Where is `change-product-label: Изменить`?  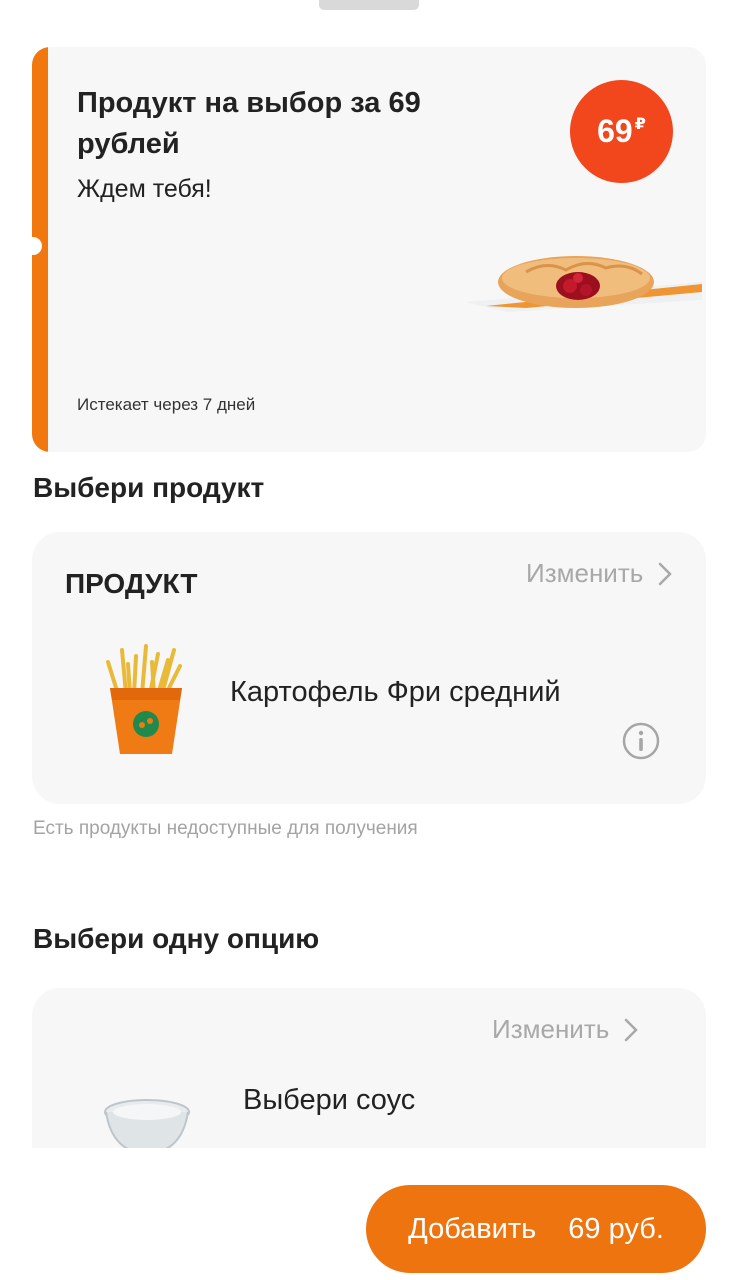
change-product-label: Изменить is located at coordinates (585, 573).